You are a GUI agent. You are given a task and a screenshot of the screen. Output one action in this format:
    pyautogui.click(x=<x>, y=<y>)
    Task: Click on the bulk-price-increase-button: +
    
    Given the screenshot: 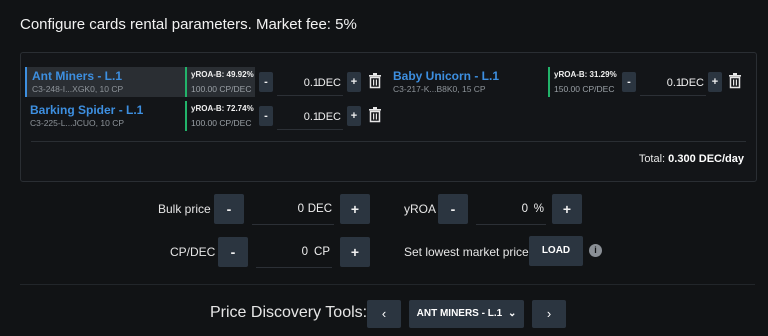 What is the action you would take?
    pyautogui.click(x=355, y=209)
    